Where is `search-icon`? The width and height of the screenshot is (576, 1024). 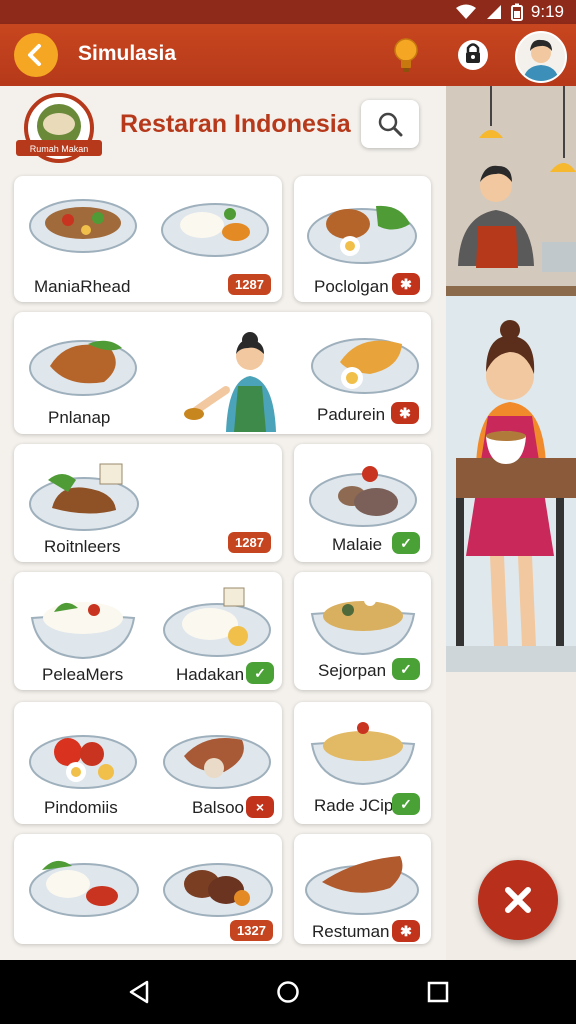 search-icon is located at coordinates (390, 124).